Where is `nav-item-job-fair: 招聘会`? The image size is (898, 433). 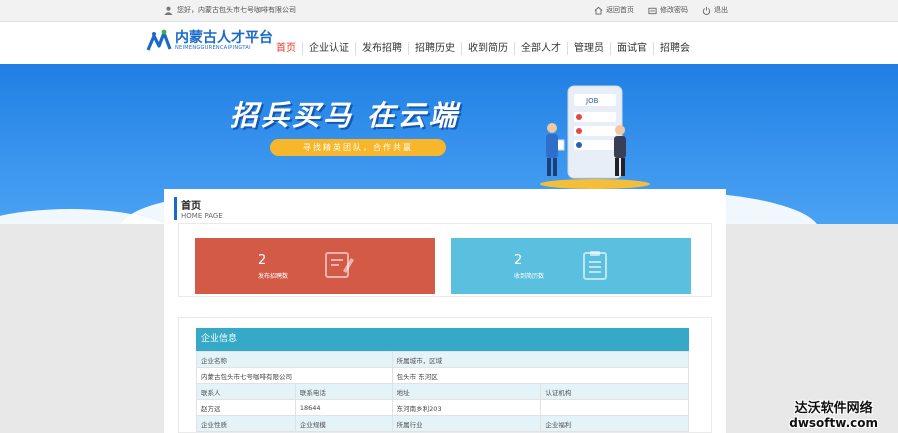 nav-item-job-fair: 招聘会 is located at coordinates (674, 48).